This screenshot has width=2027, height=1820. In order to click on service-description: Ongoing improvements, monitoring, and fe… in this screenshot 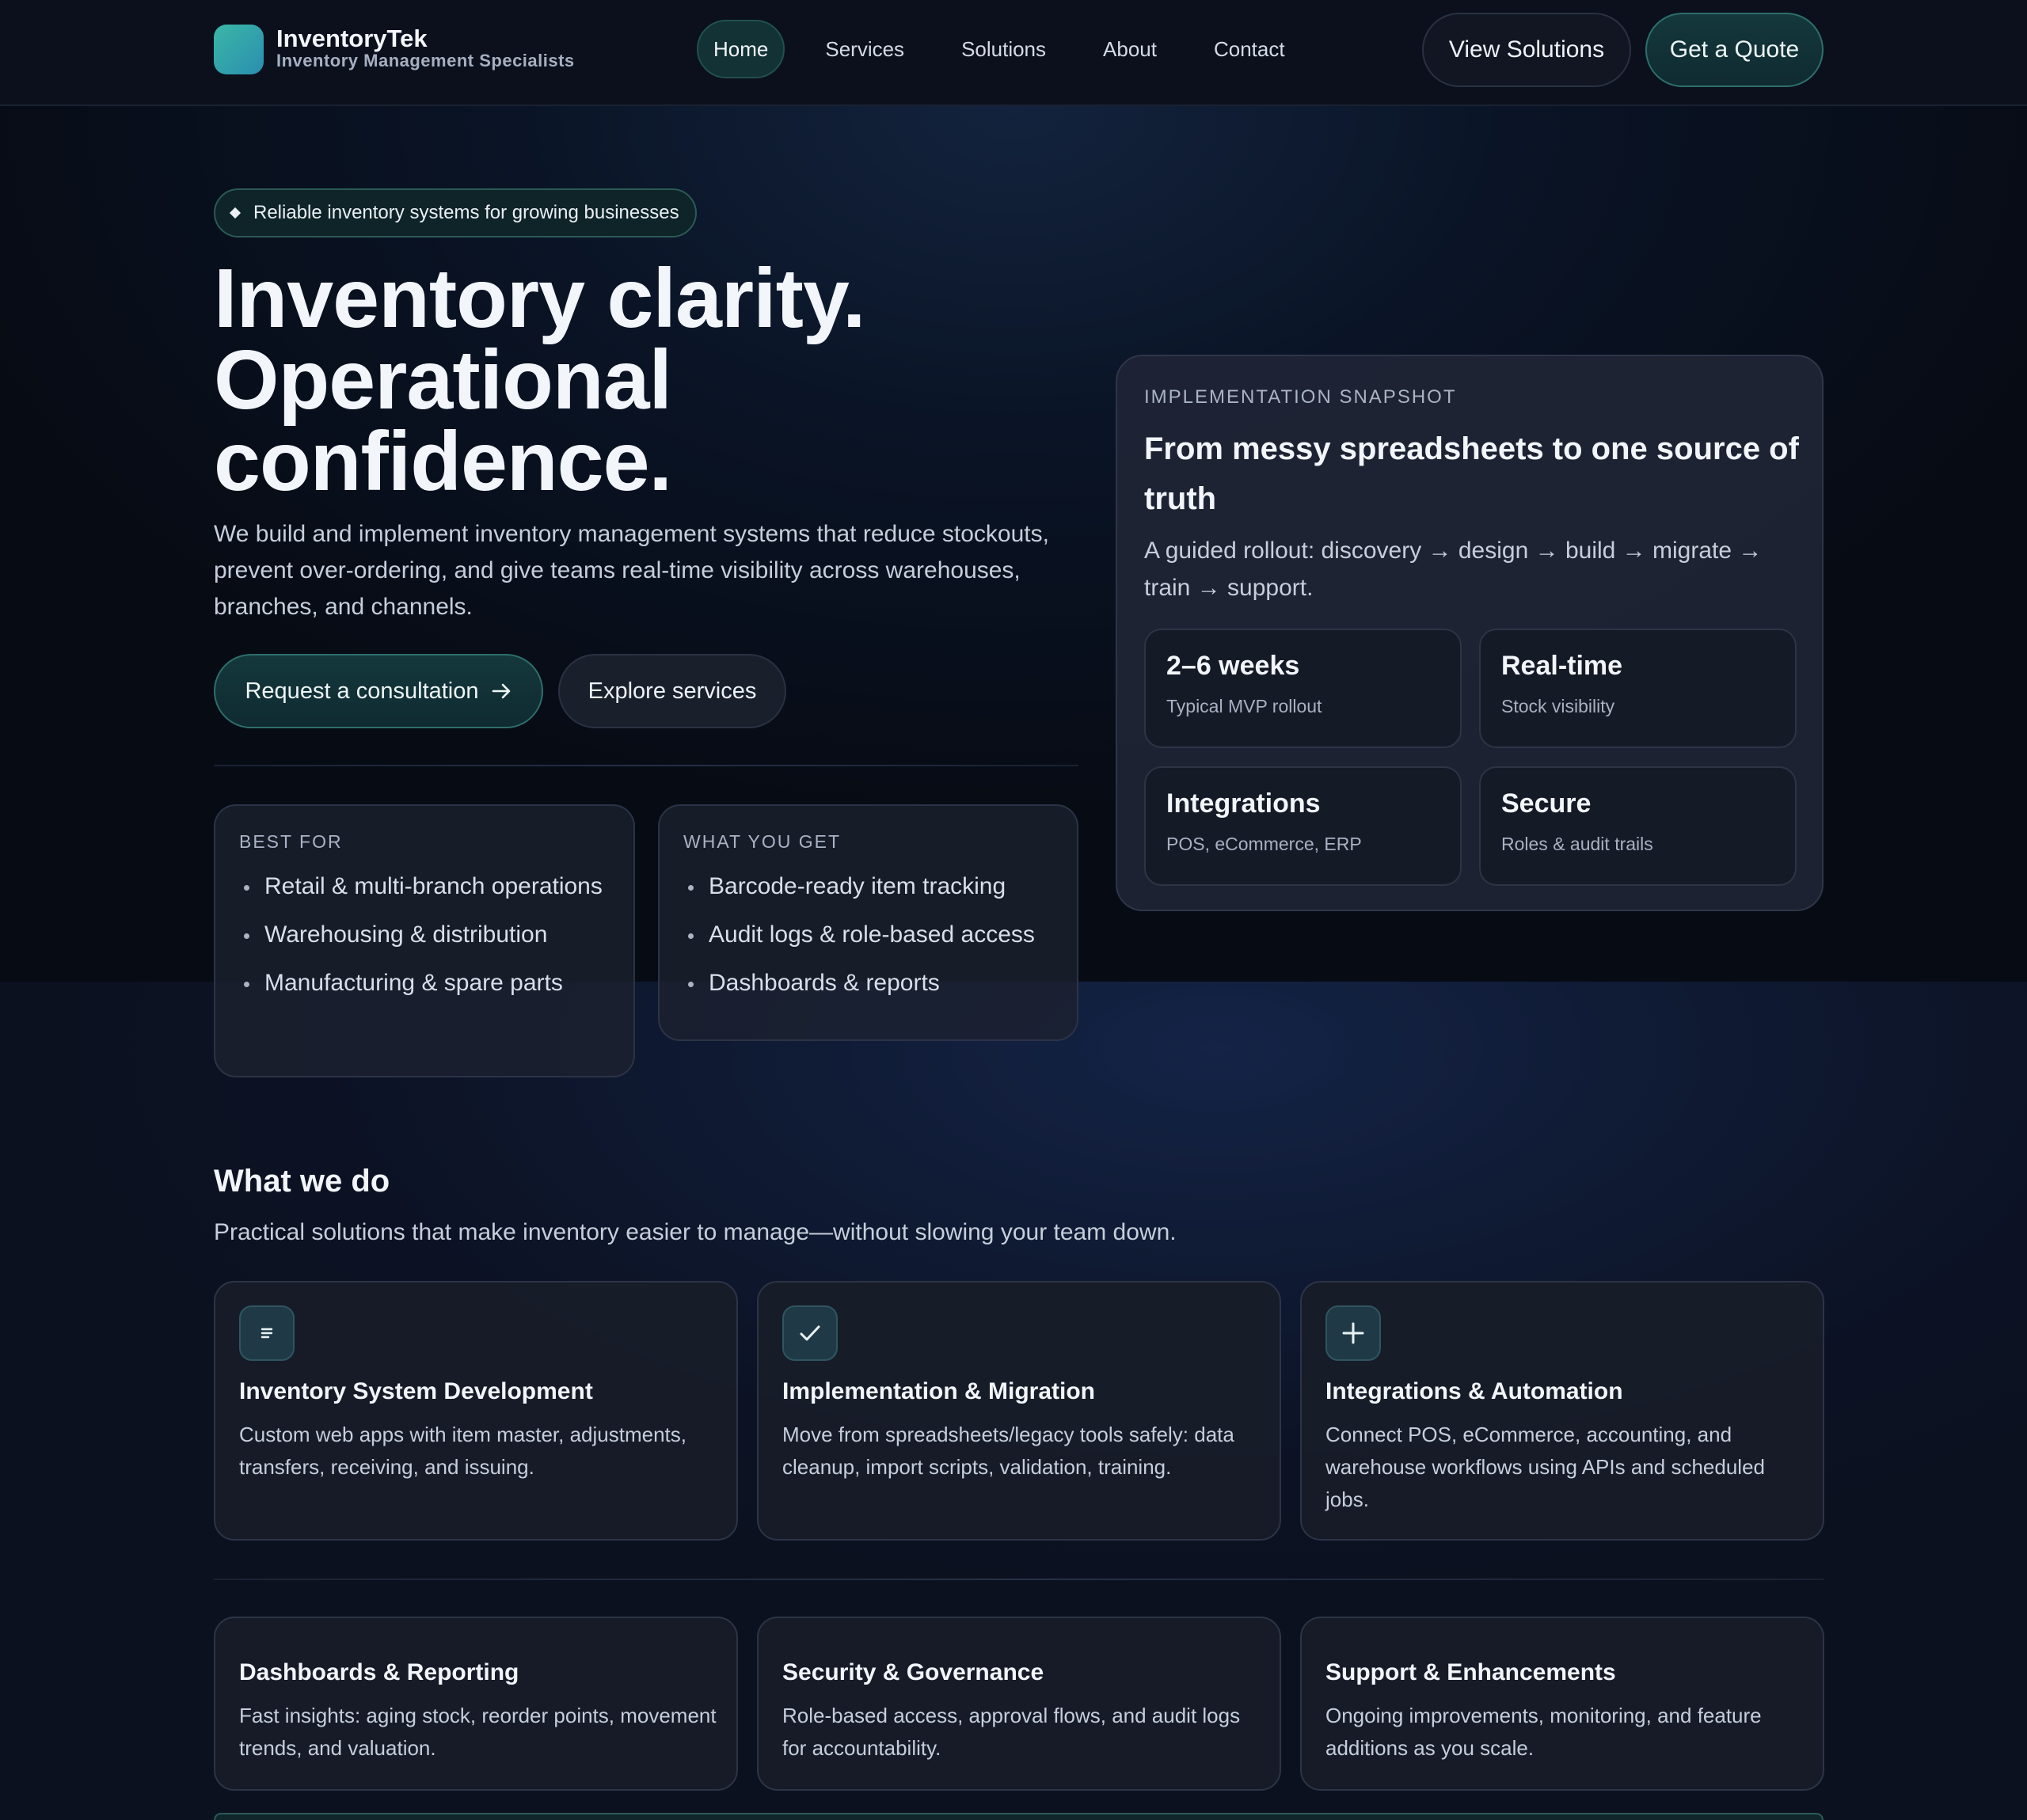, I will do `click(1543, 1732)`.